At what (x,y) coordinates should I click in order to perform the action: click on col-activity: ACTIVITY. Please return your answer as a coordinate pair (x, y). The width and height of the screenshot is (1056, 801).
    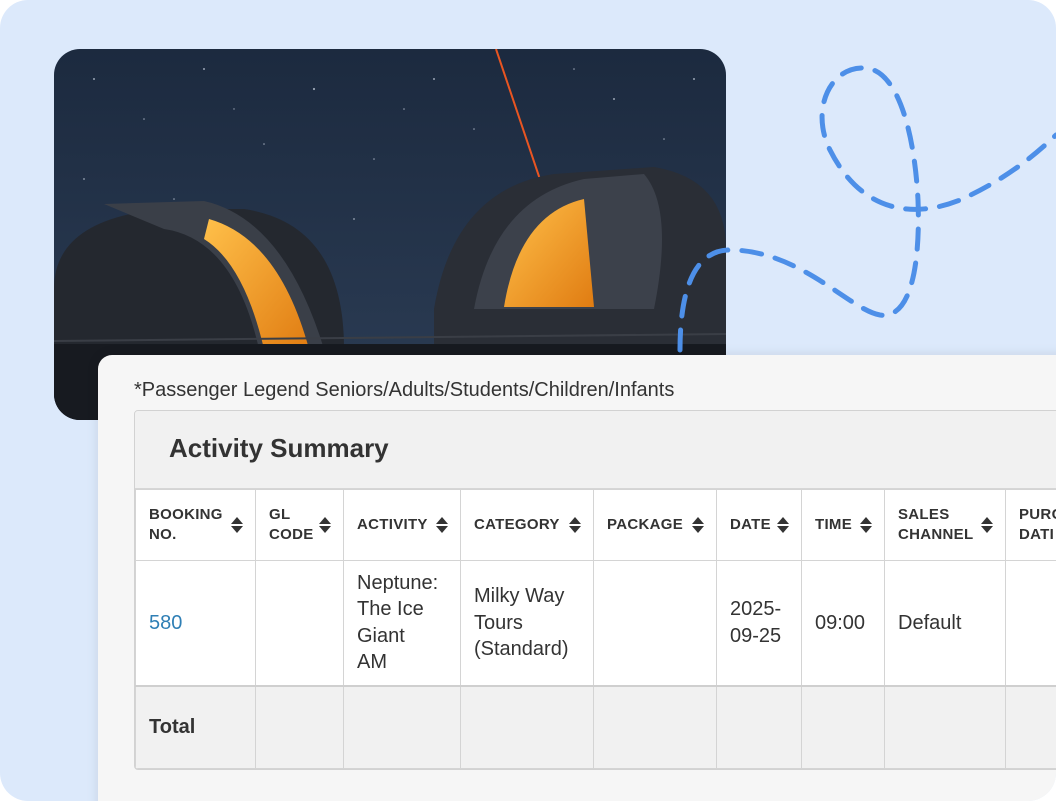
    Looking at the image, I should click on (402, 525).